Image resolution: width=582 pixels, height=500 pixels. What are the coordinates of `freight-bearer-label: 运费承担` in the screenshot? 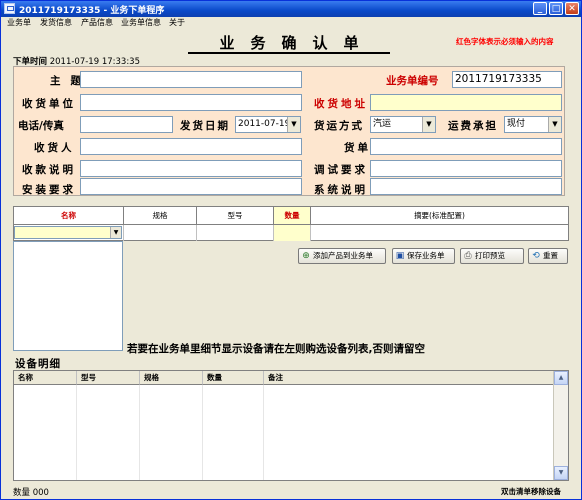 It's located at (473, 126).